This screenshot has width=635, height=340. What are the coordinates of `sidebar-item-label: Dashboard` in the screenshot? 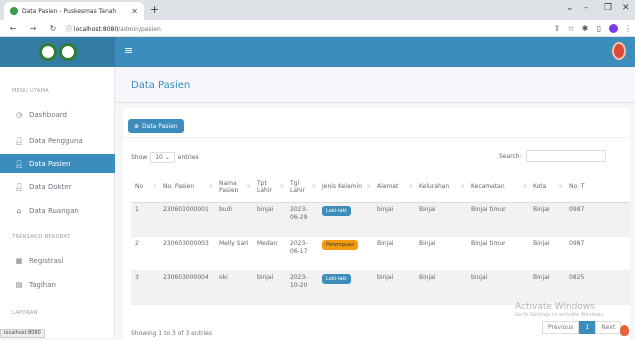 It's located at (48, 114).